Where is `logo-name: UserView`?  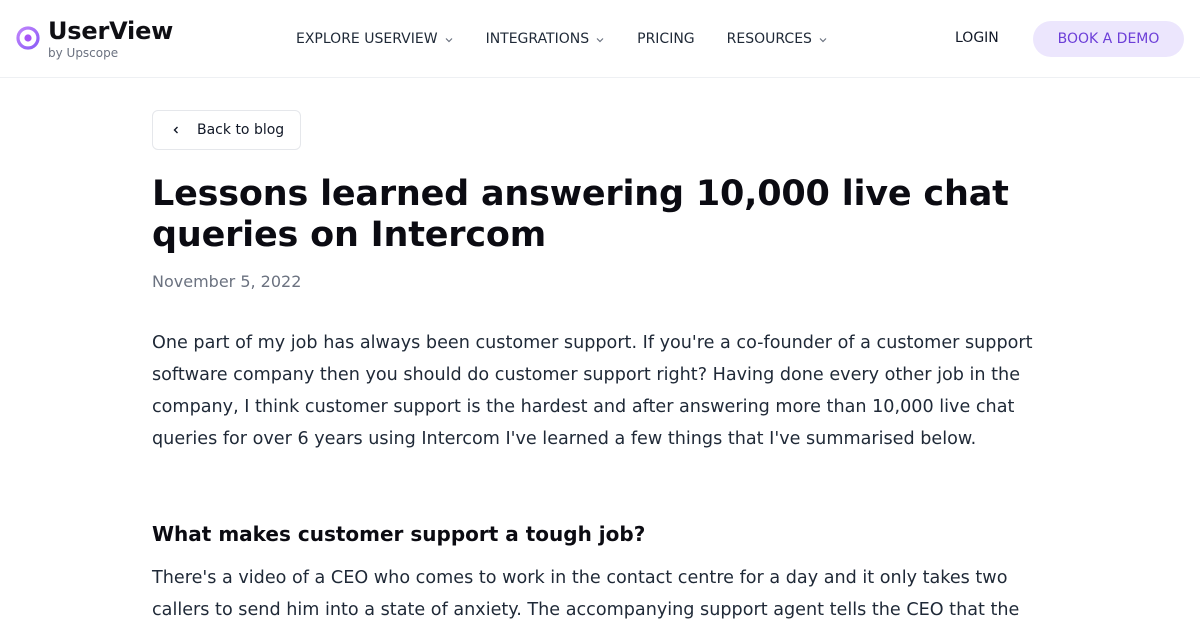 logo-name: UserView is located at coordinates (111, 31).